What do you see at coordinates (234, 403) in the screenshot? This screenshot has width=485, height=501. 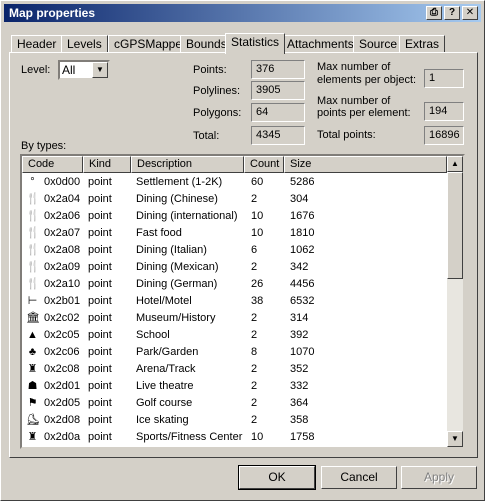 I see `table-row: ⚑ 0x2d05 point Golf course 2 364` at bounding box center [234, 403].